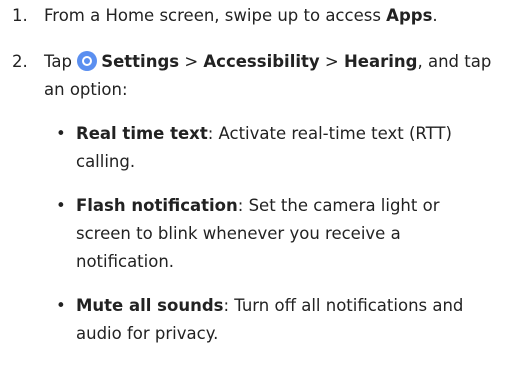  Describe the element at coordinates (140, 61) in the screenshot. I see `settings-label: Settings` at that location.